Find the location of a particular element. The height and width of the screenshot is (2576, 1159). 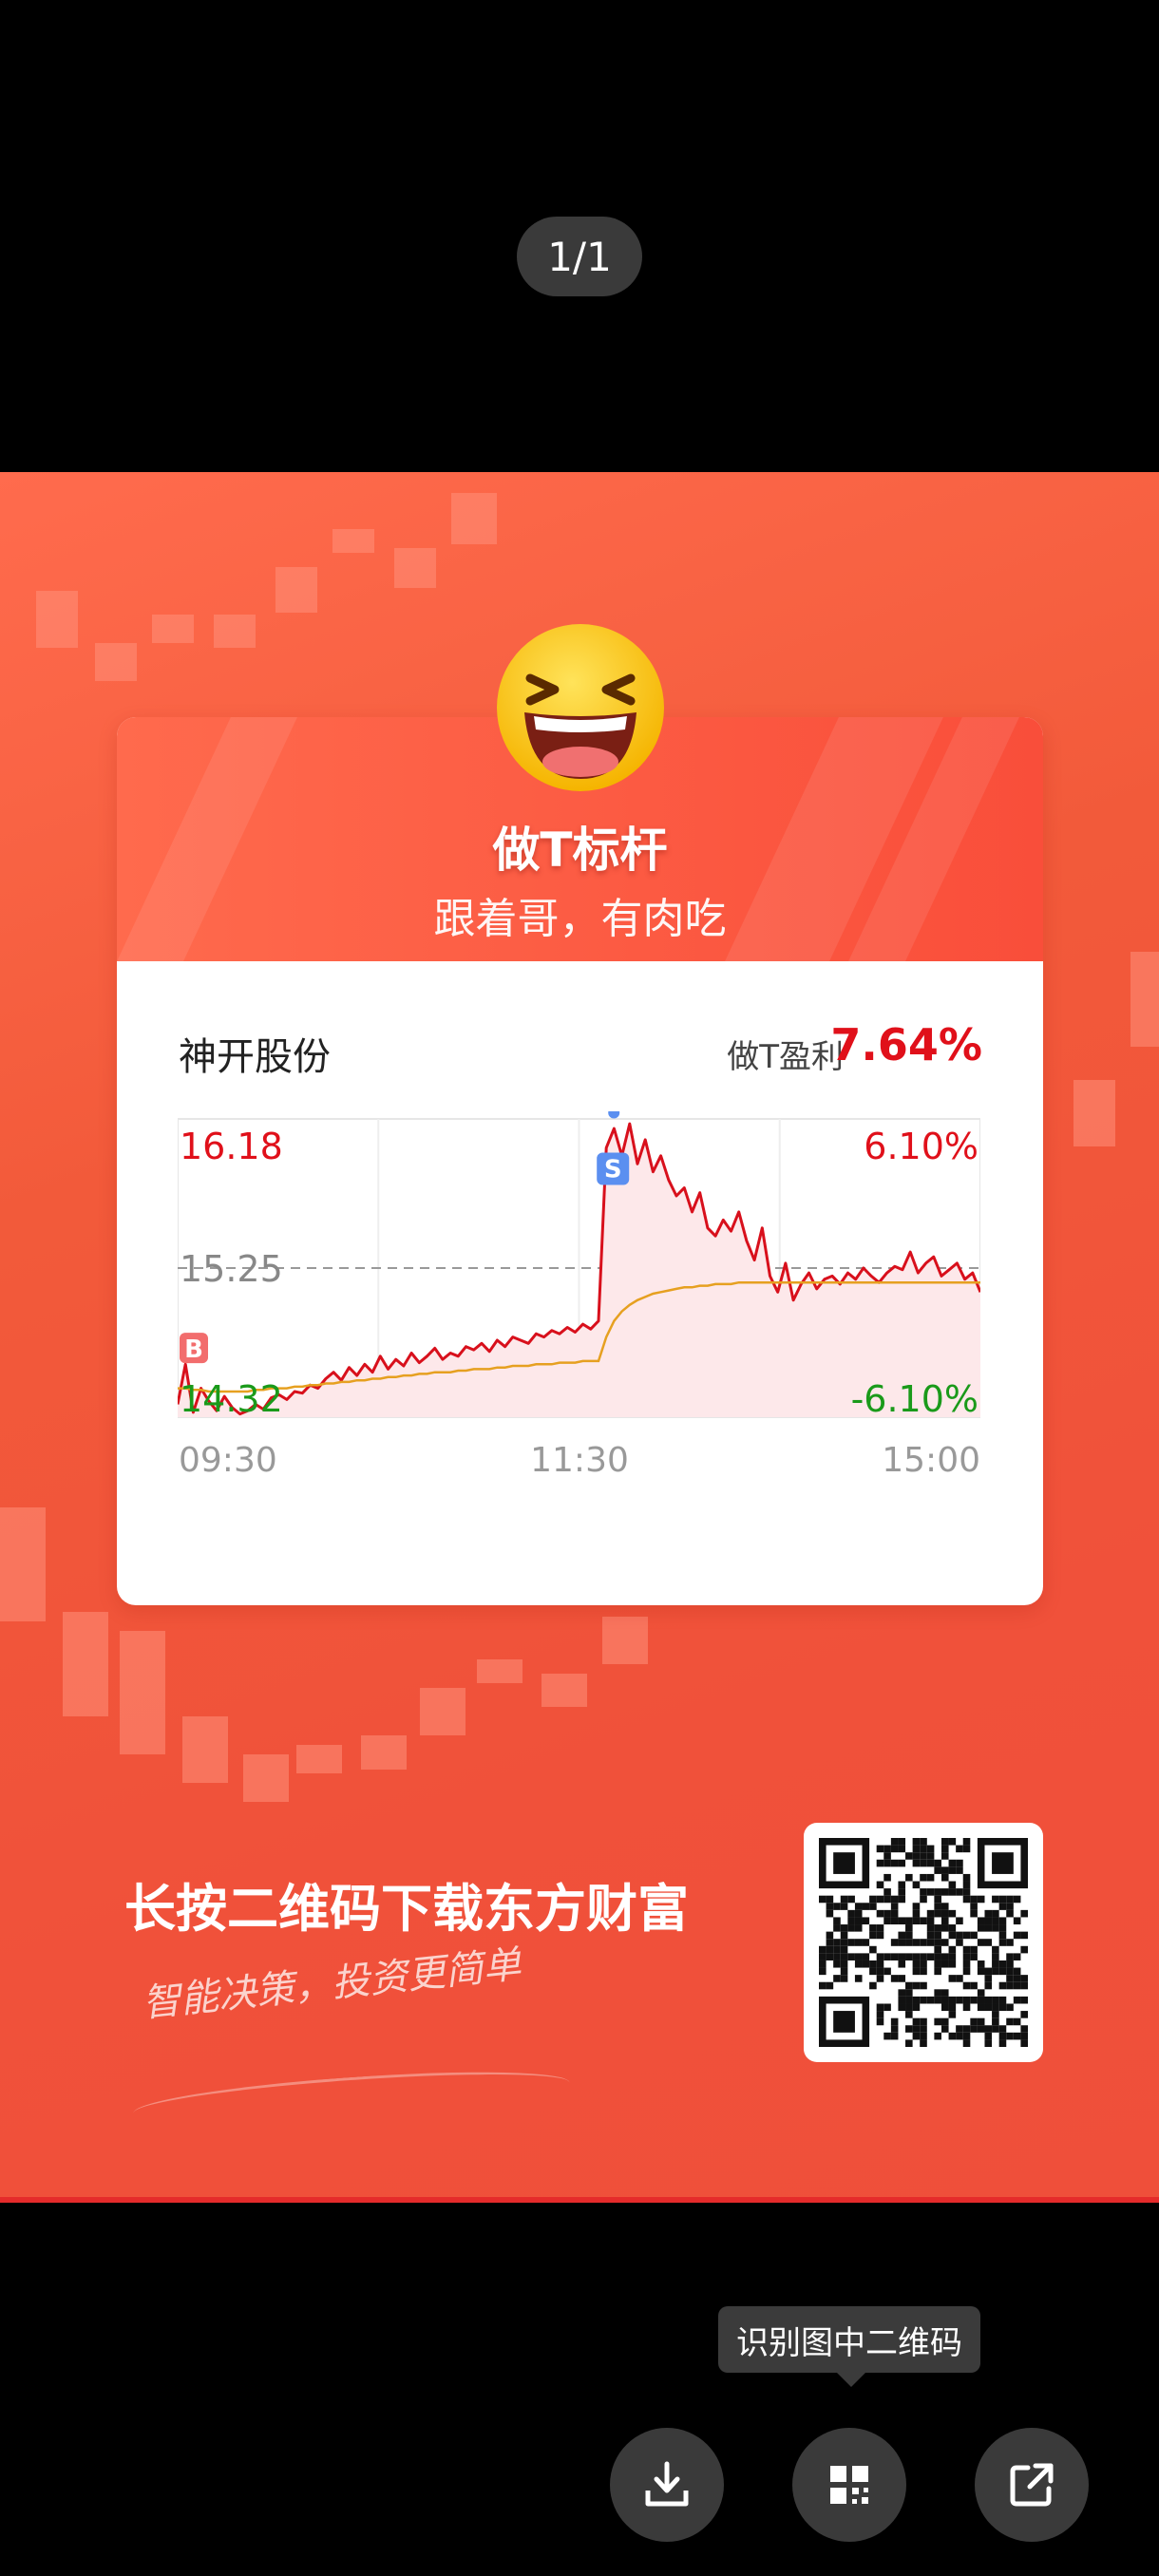

pct-low-label: -6.10% is located at coordinates (914, 1399).